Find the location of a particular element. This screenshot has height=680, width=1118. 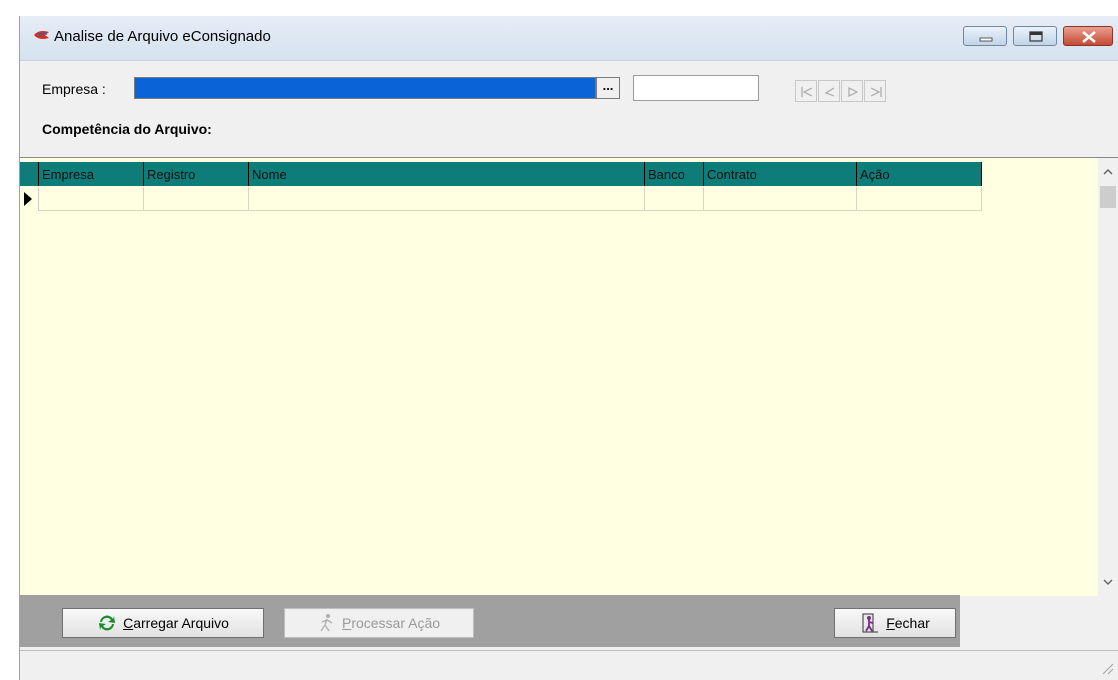

fechar-button: Fechar is located at coordinates (895, 623).